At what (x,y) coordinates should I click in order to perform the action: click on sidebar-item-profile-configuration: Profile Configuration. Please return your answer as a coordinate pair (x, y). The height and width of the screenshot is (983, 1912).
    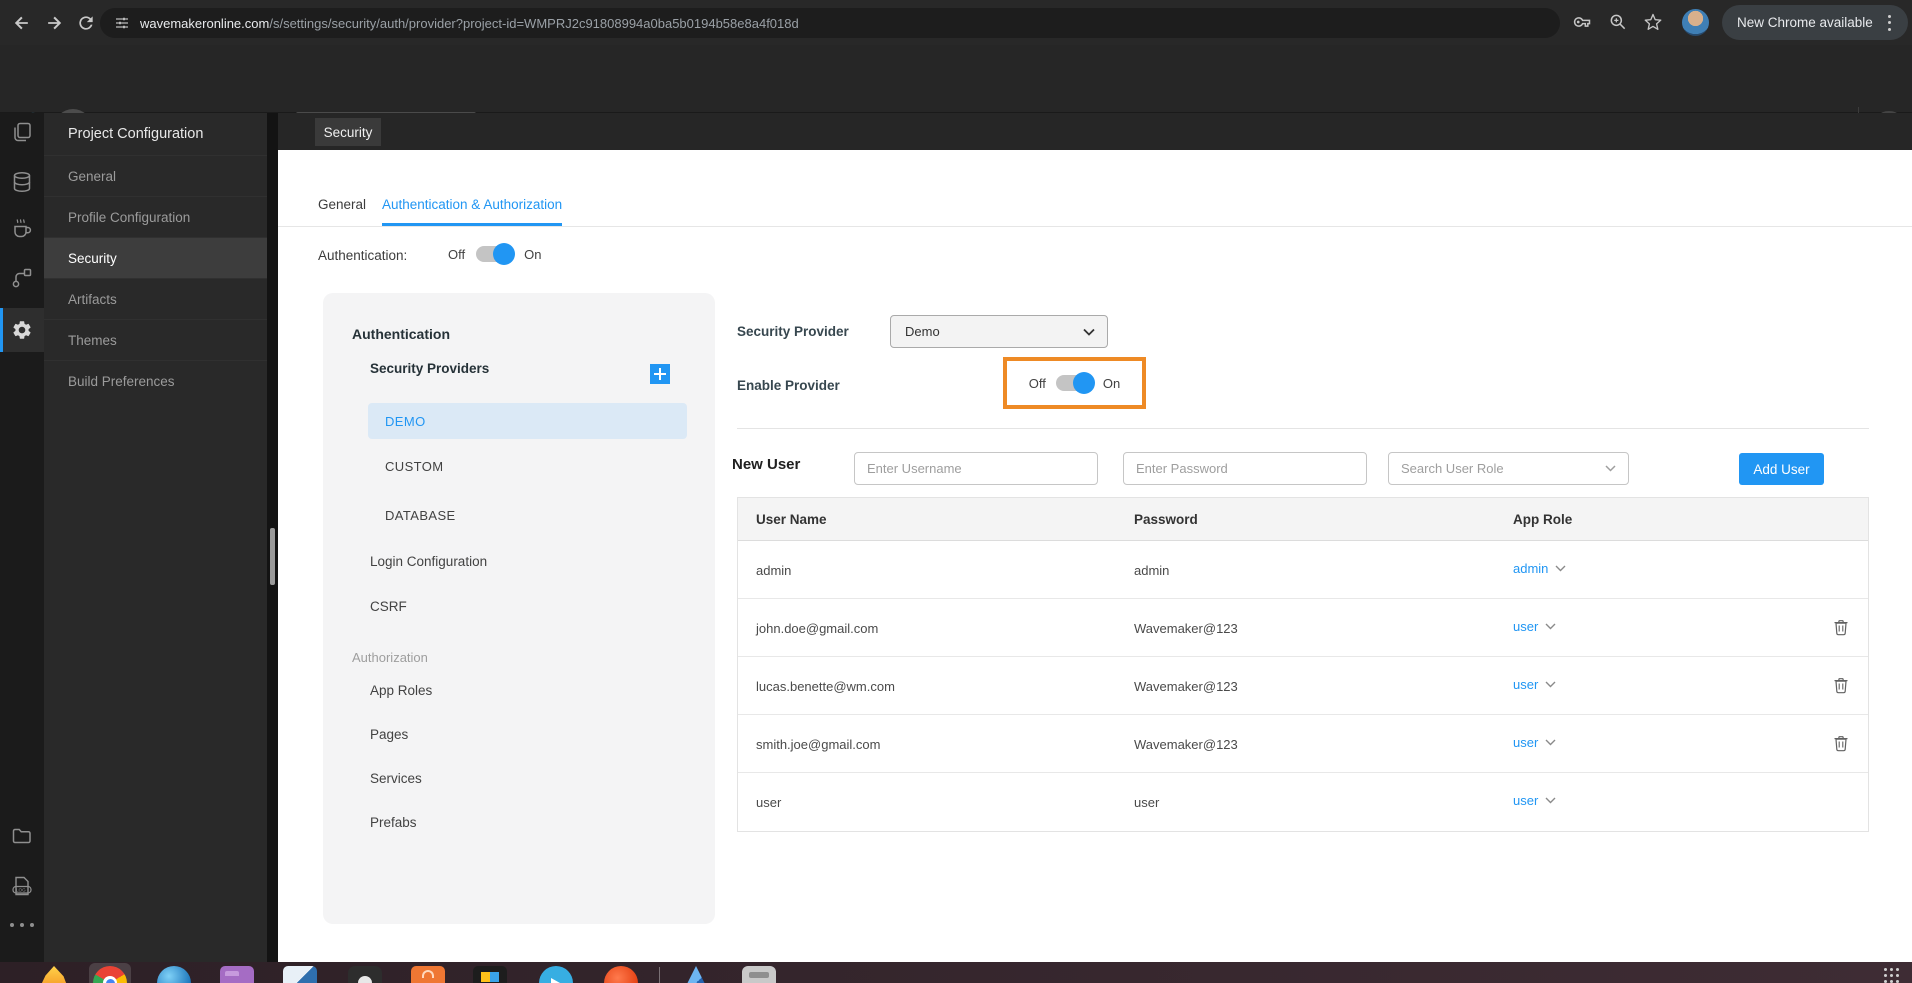
    Looking at the image, I should click on (155, 216).